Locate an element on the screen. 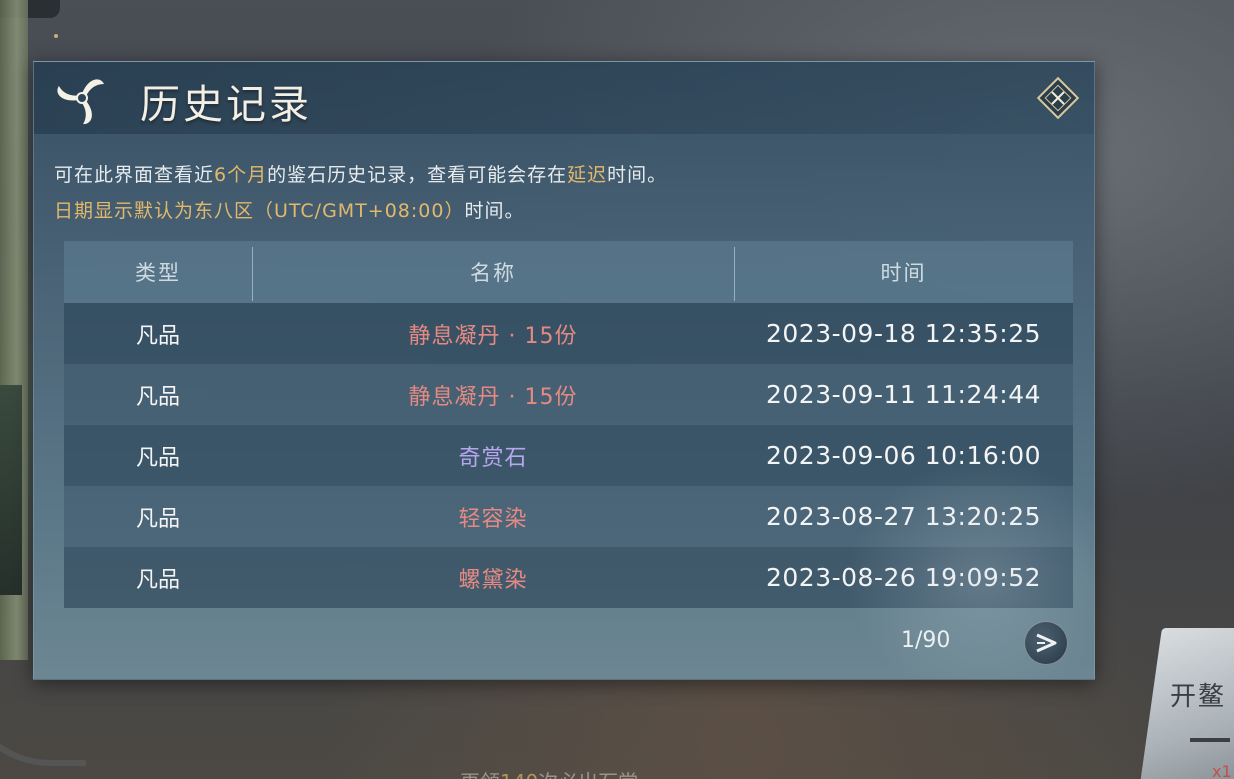  side-card-label: 开鳌 is located at coordinates (1198, 697).